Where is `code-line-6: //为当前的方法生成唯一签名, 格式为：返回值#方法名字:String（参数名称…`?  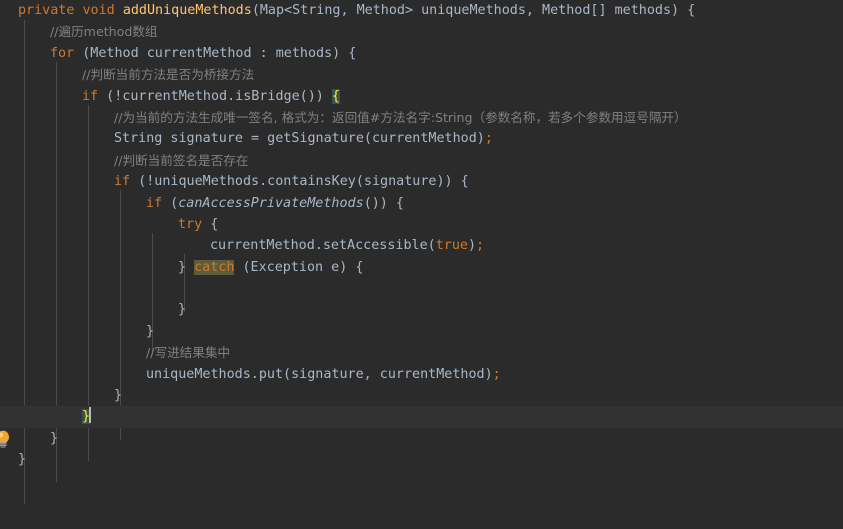 code-line-6: //为当前的方法生成唯一签名, 格式为：返回值#方法名字:String（参数名称… is located at coordinates (421, 117).